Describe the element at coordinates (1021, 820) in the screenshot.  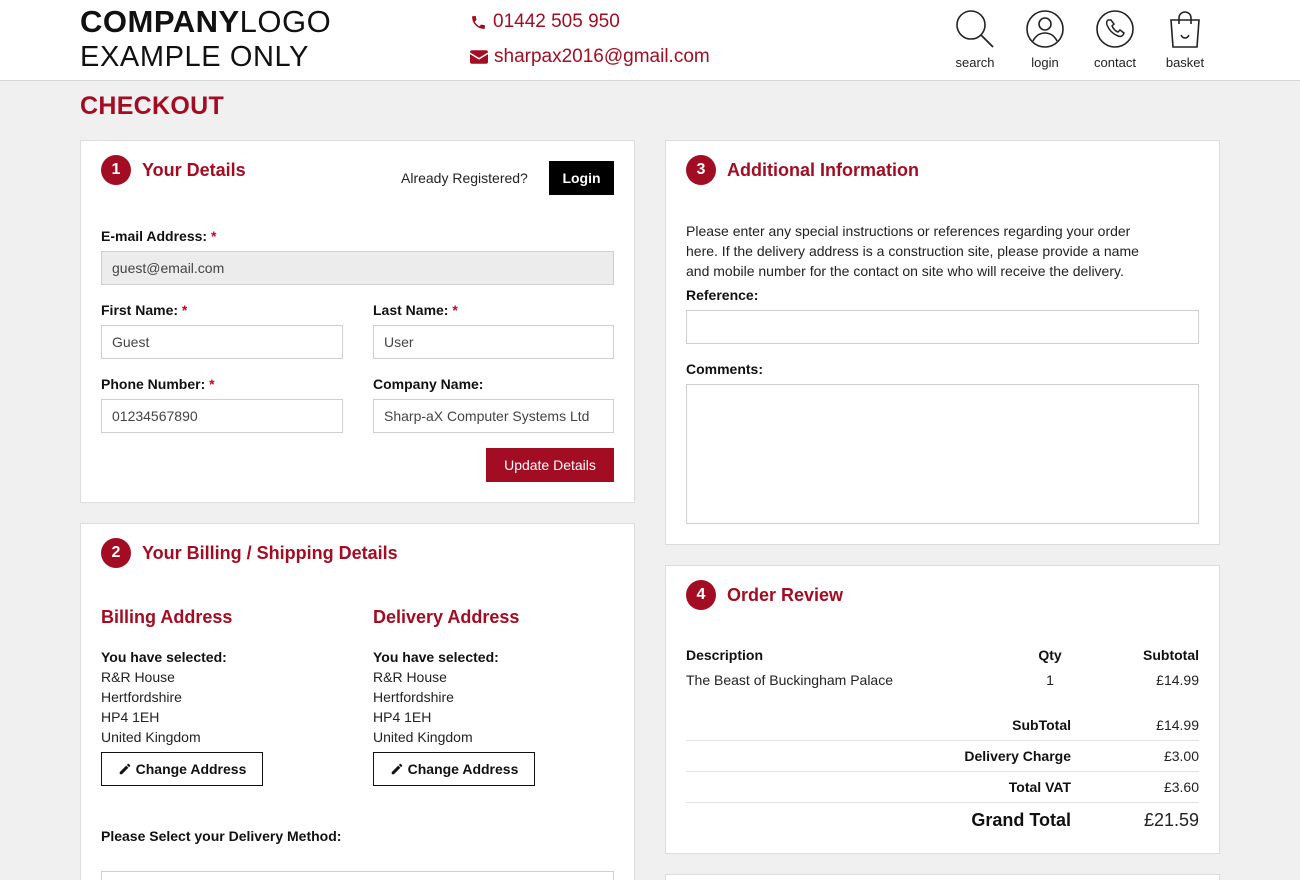
I see `grand-total-label: Grand Total` at that location.